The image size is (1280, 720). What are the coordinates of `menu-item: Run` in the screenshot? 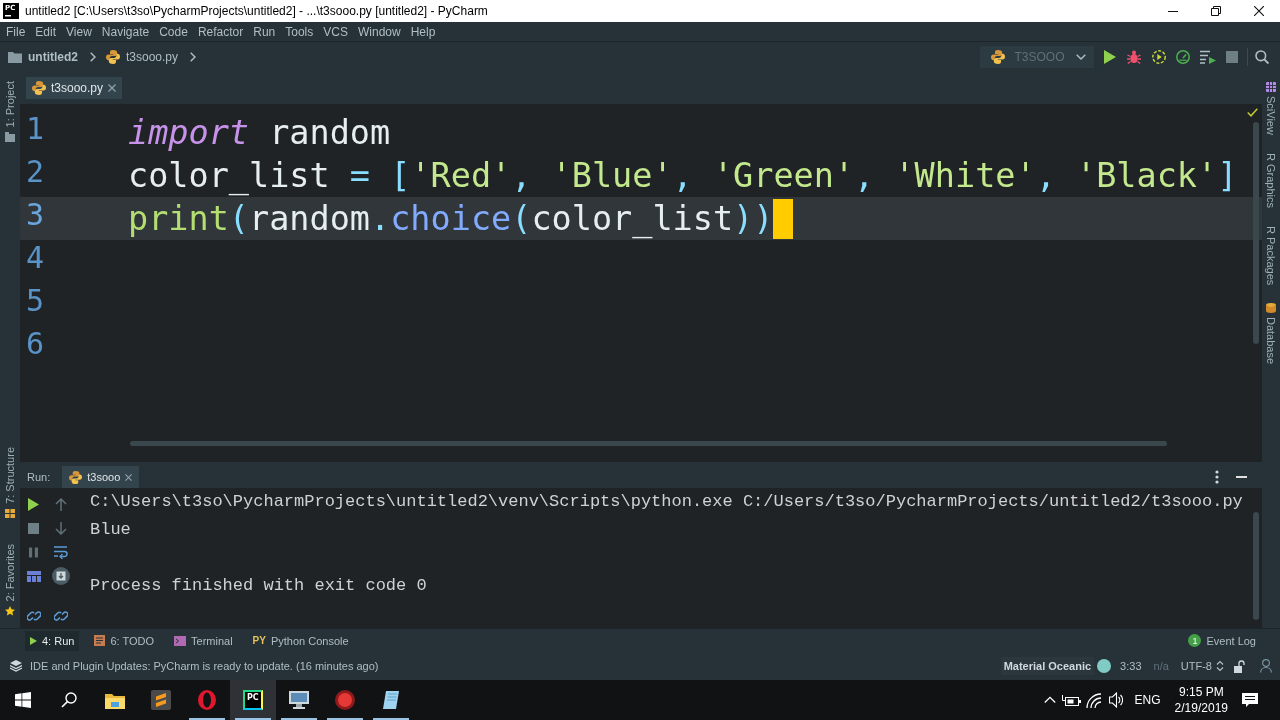 It's located at (264, 31).